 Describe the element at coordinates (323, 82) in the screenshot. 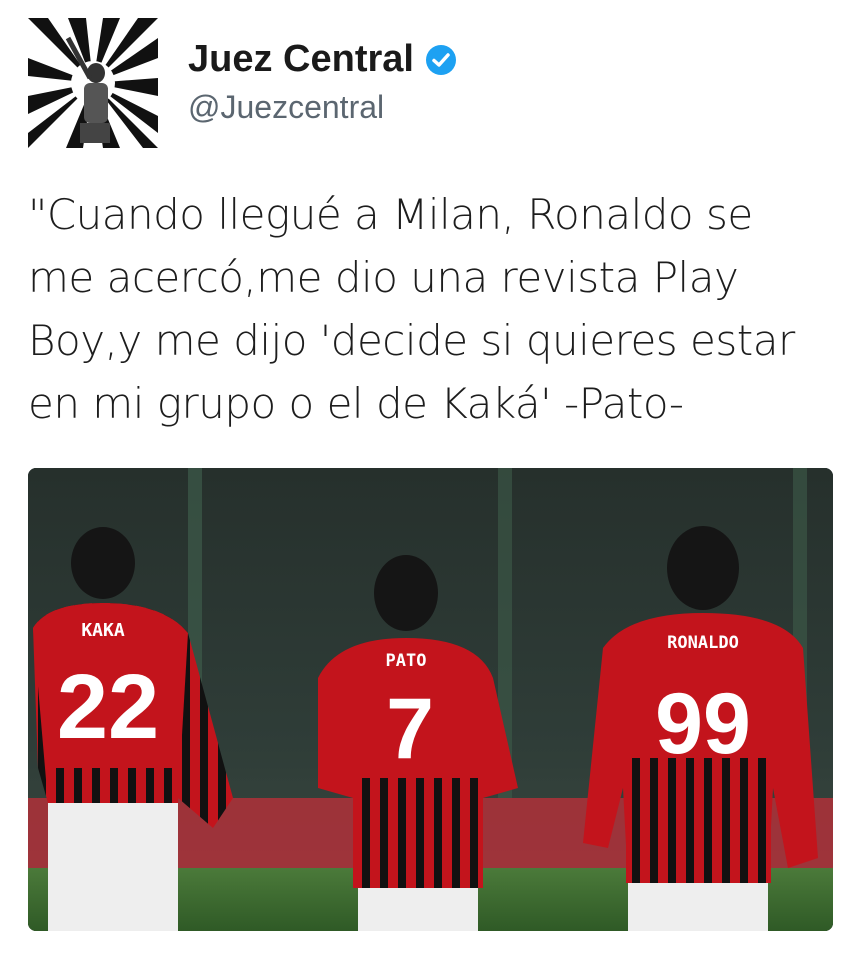

I see `tweet-author: Juez Central @Juezcentral` at that location.